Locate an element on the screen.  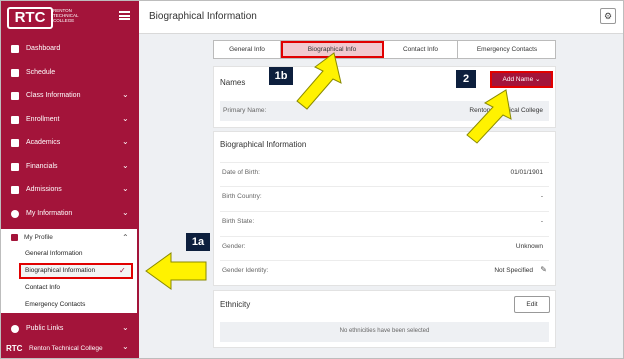
arrow-1a is located at coordinates (176, 271).